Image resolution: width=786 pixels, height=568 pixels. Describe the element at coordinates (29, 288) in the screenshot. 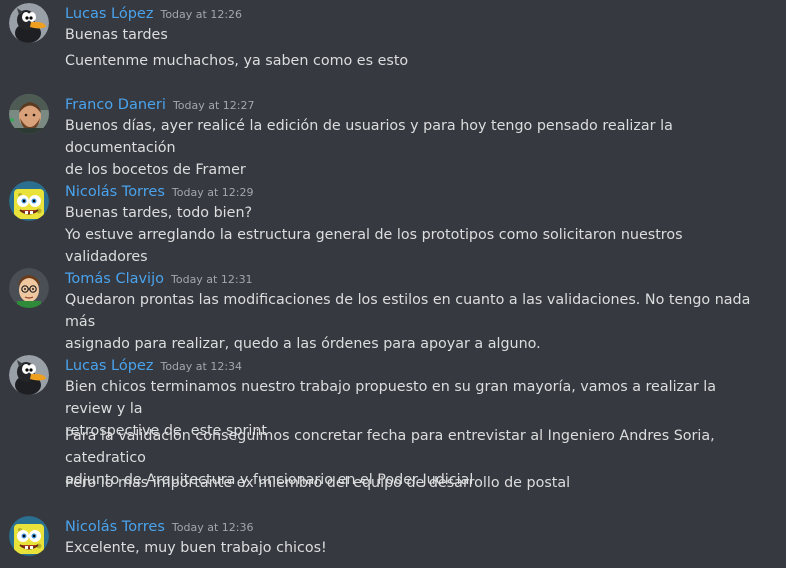

I see `cartoon-boy-avatar-icon` at that location.